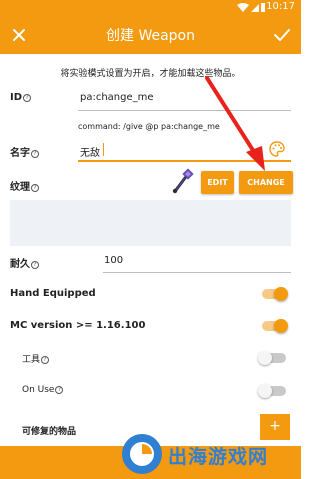 Image resolution: width=320 pixels, height=479 pixels. What do you see at coordinates (150, 223) in the screenshot?
I see `texture-panel` at bounding box center [150, 223].